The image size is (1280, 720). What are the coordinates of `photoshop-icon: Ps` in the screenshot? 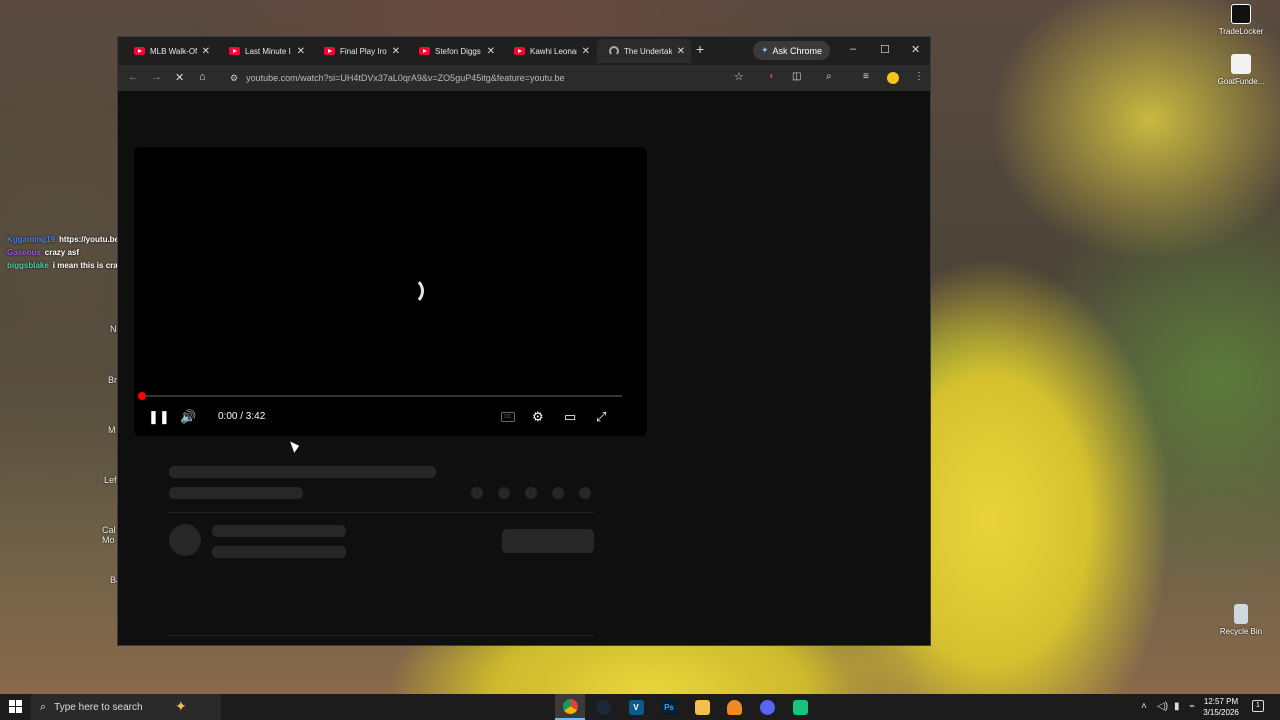 It's located at (669, 707).